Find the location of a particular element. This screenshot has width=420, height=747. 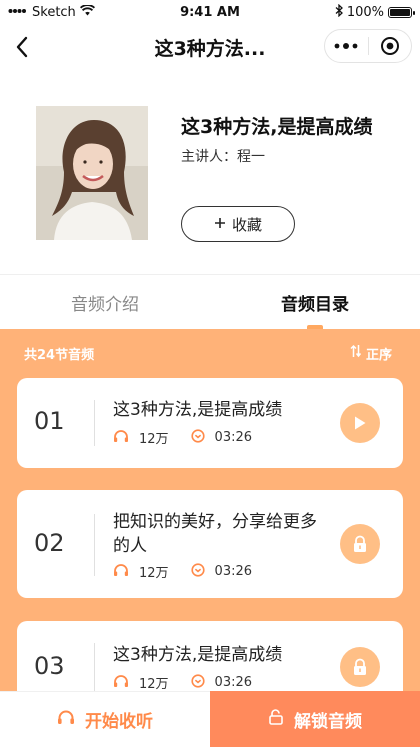

unlock-audio-button: 解锁音频 is located at coordinates (315, 719).